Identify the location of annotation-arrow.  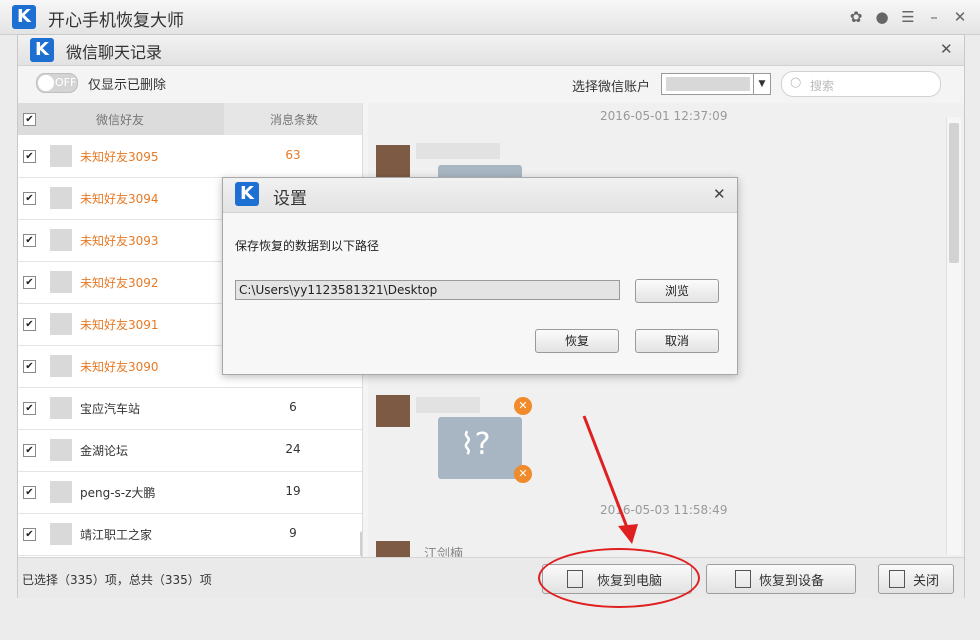
(610, 479).